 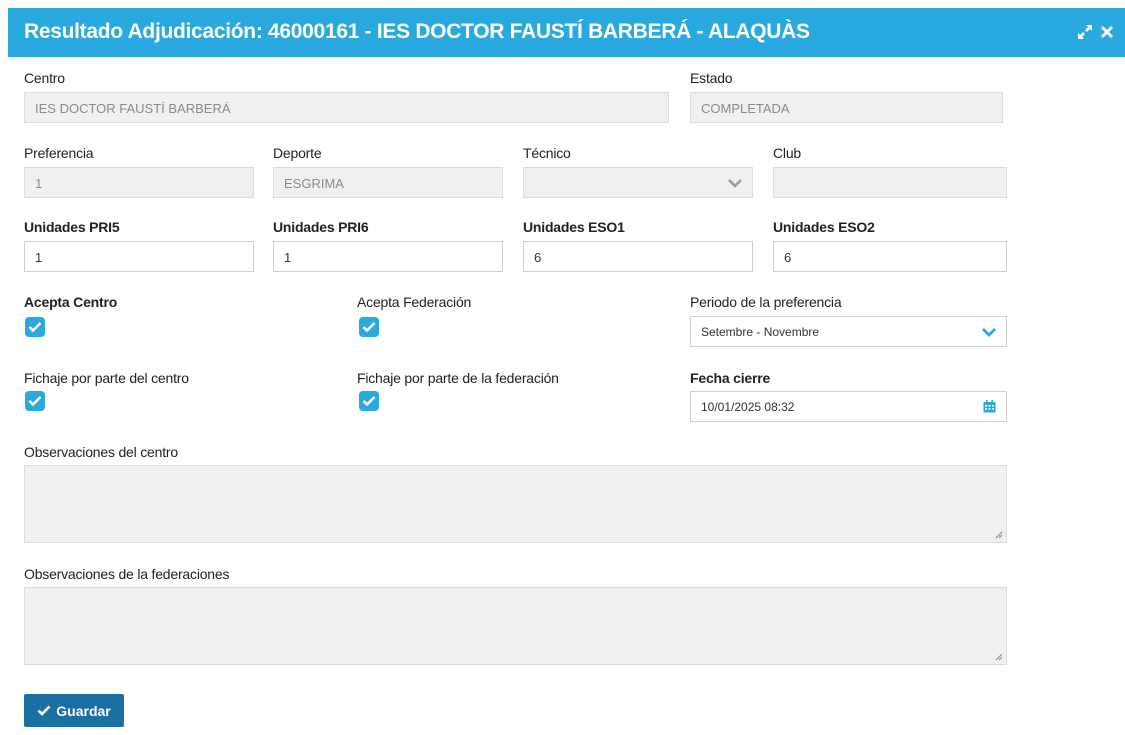 What do you see at coordinates (515, 504) in the screenshot?
I see `obs-centro-textarea` at bounding box center [515, 504].